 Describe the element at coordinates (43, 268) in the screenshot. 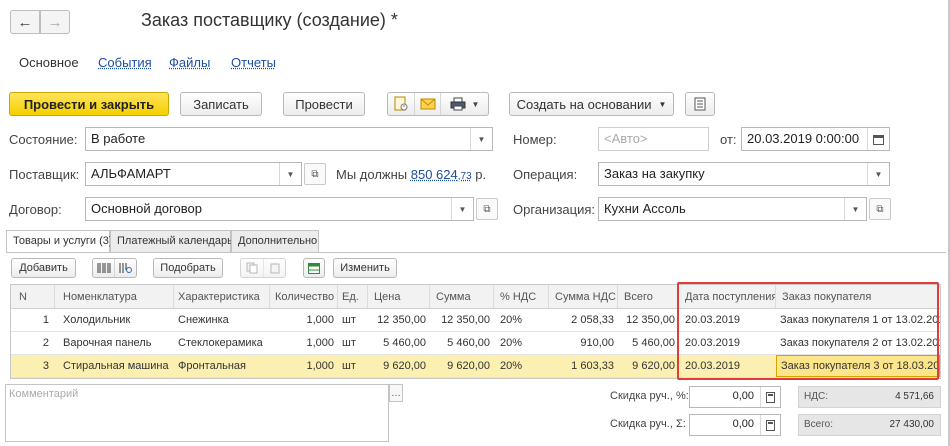

I see `add-row-button: Добавить` at that location.